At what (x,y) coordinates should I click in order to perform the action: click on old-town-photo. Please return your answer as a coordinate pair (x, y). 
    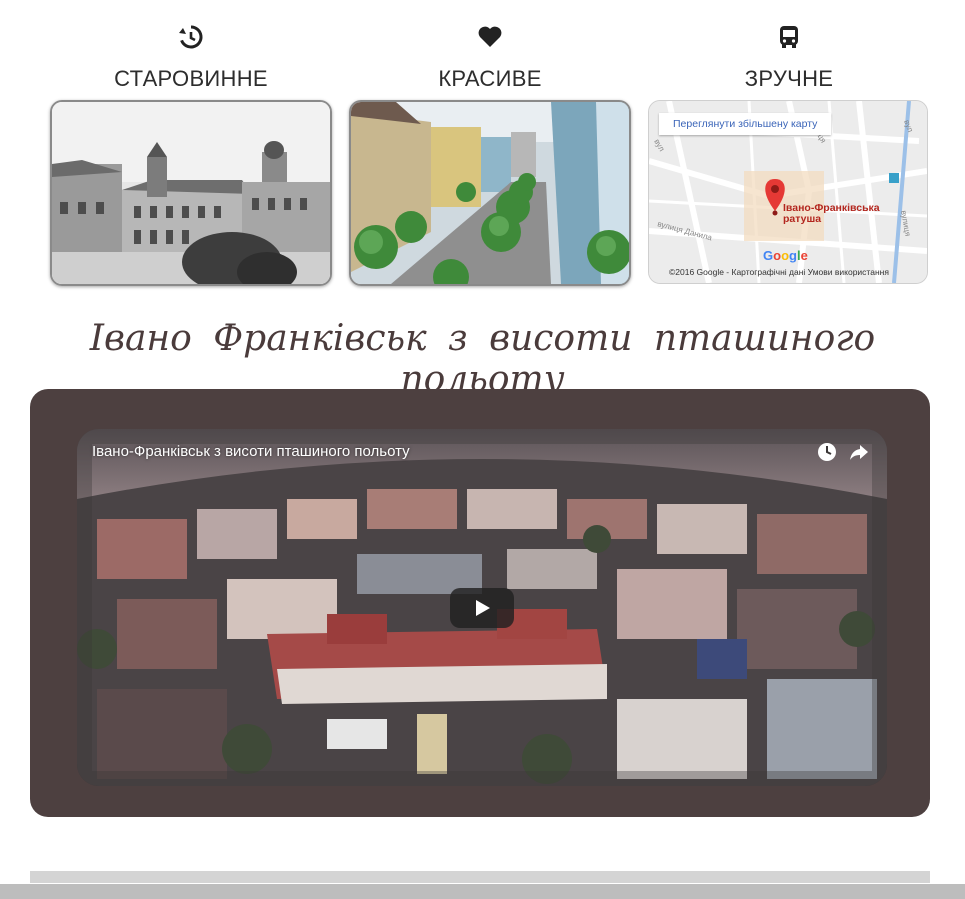
    Looking at the image, I should click on (191, 193).